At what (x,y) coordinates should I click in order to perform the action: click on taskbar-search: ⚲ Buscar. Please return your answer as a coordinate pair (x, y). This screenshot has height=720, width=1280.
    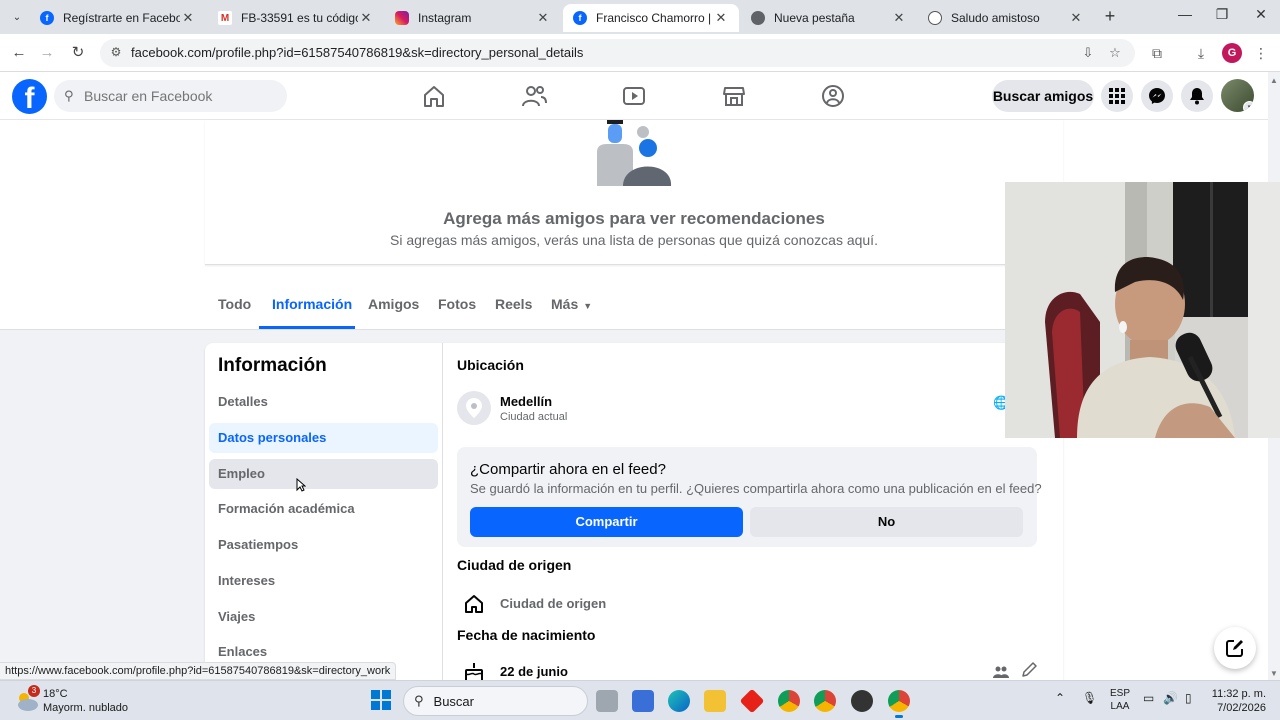
    Looking at the image, I should click on (495, 701).